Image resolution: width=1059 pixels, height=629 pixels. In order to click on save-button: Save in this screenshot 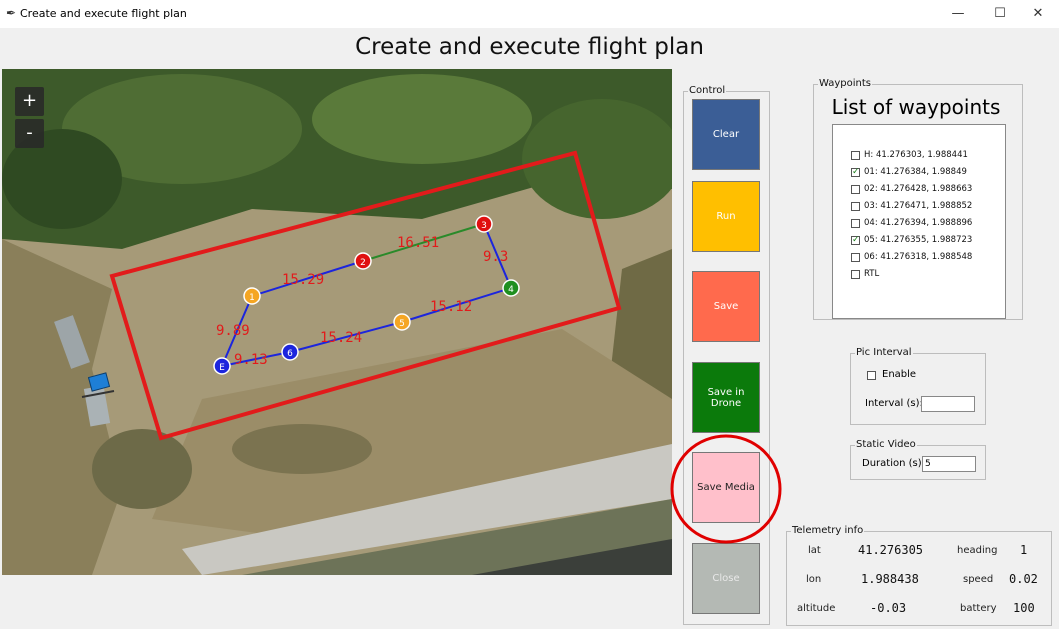, I will do `click(726, 306)`.